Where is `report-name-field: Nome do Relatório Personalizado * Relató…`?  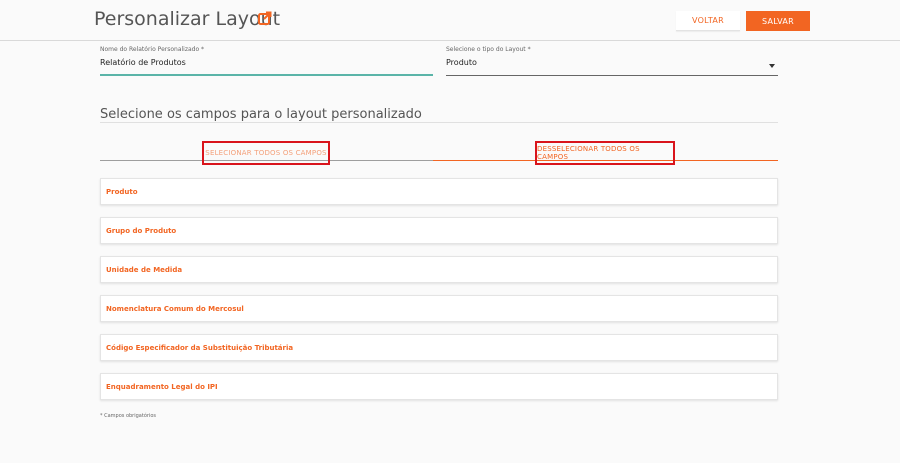
report-name-field: Nome do Relatório Personalizado * Relató… is located at coordinates (266, 61).